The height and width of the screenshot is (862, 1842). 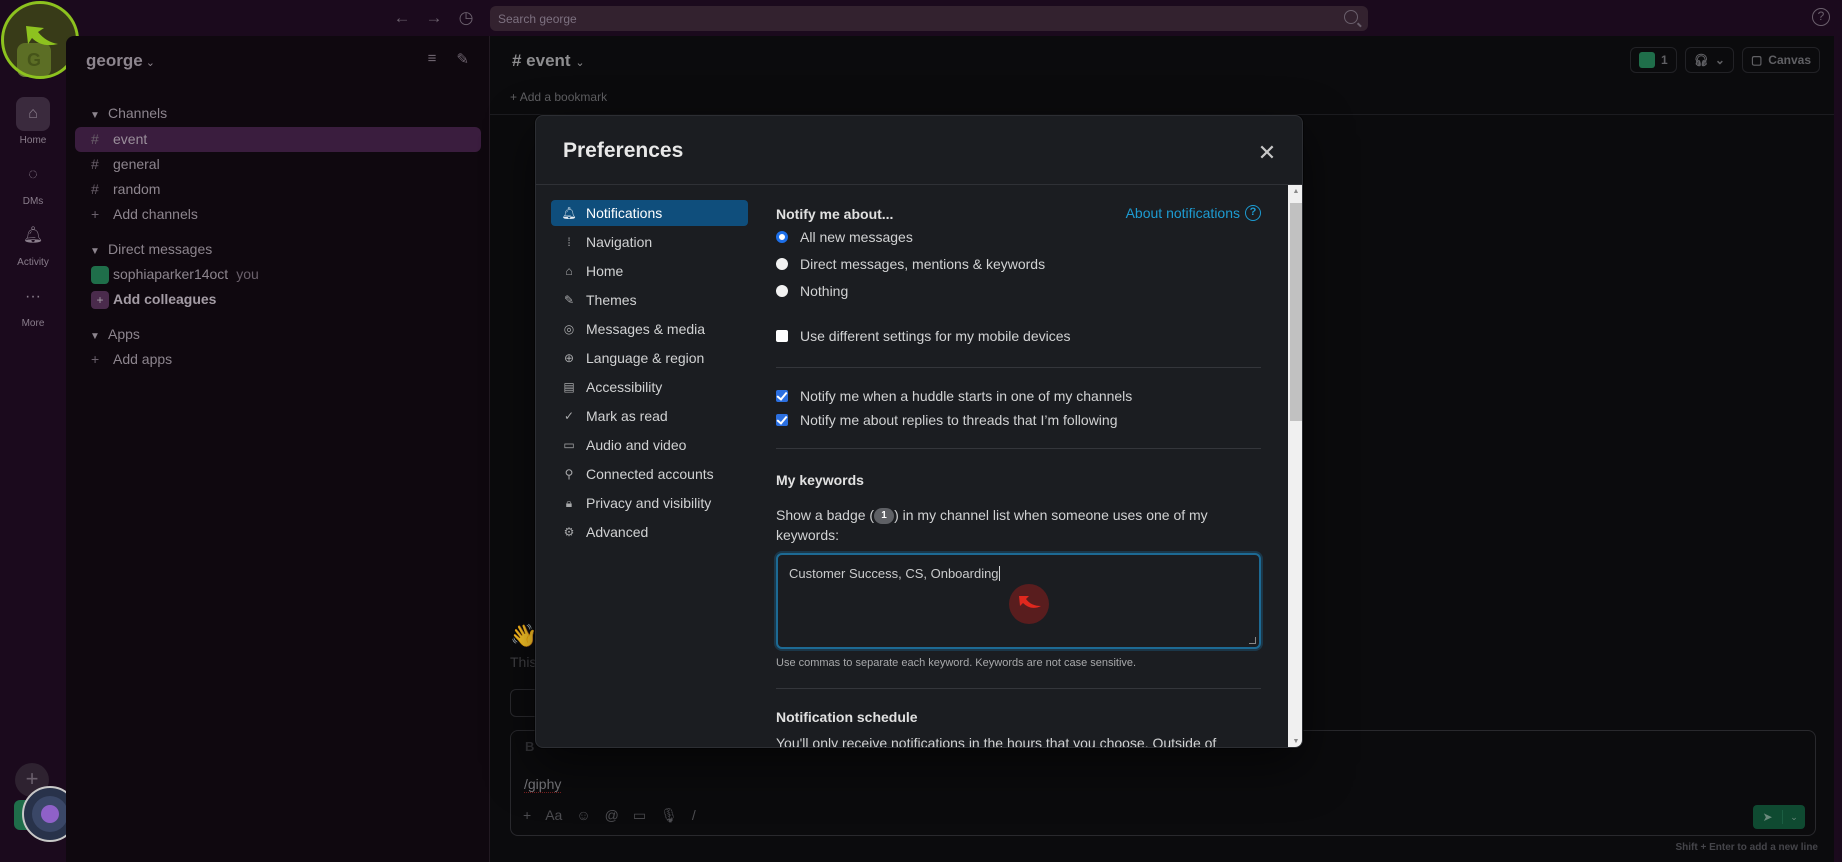 What do you see at coordinates (432, 59) in the screenshot?
I see `filter-icon: ≡` at bounding box center [432, 59].